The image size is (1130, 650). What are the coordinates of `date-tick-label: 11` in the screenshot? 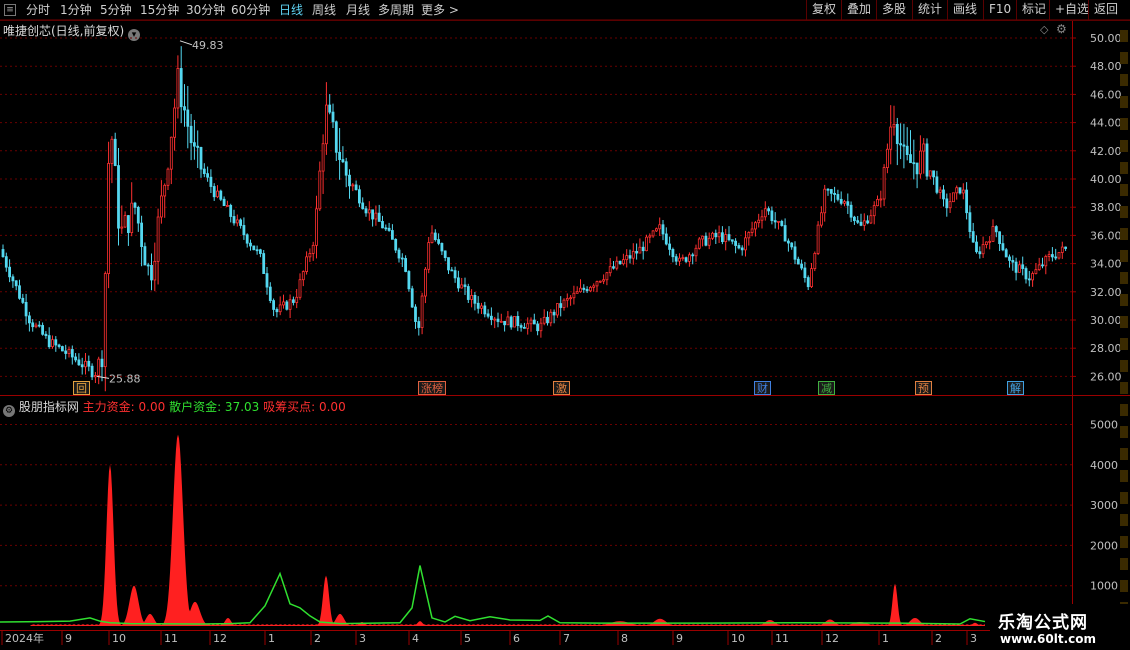 It's located at (171, 638).